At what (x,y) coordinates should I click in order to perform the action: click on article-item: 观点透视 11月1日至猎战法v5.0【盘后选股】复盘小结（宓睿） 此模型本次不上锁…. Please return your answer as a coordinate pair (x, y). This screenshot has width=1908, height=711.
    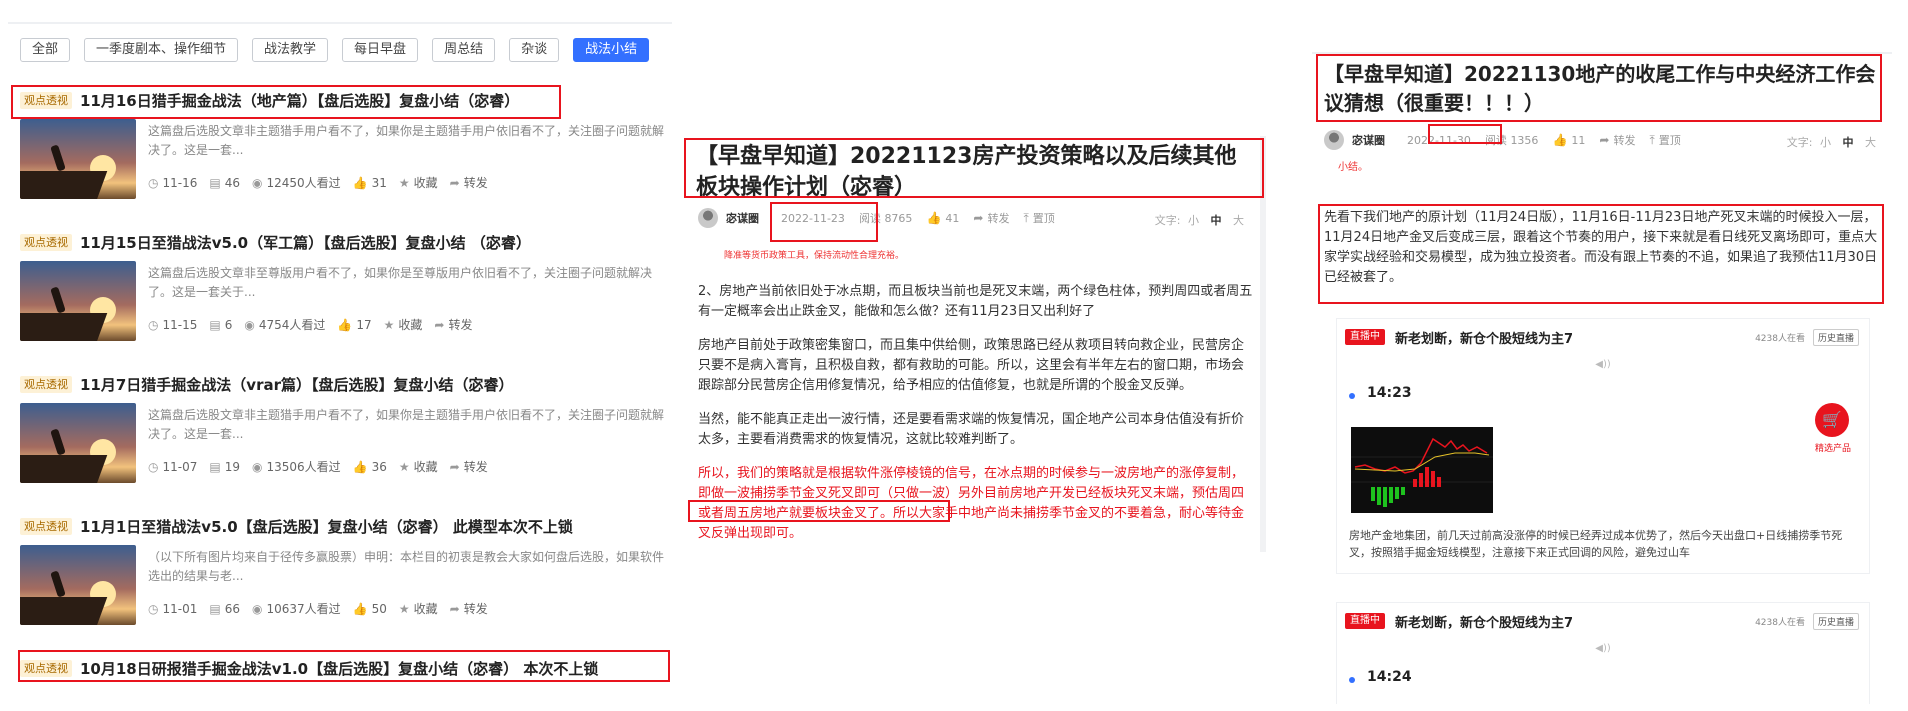
    Looking at the image, I should click on (340, 580).